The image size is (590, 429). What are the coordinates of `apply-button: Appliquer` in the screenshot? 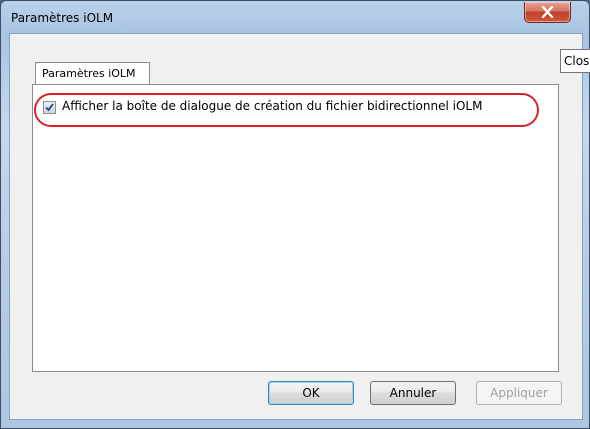 It's located at (519, 393).